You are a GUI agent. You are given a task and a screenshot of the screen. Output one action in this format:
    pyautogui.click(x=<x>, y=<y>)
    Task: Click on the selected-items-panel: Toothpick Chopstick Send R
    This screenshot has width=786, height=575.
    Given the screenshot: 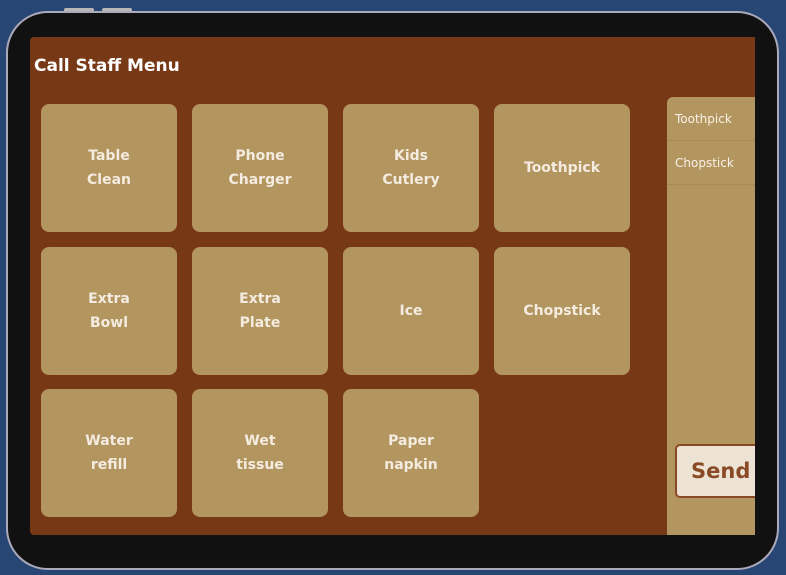 What is the action you would take?
    pyautogui.click(x=711, y=316)
    